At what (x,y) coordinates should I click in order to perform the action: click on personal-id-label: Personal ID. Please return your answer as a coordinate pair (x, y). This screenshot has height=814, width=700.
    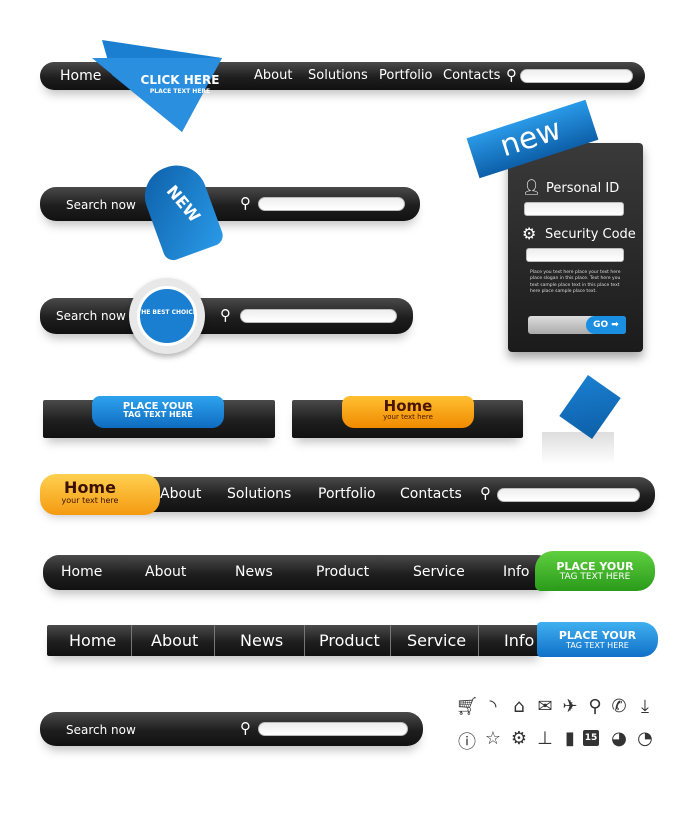
    Looking at the image, I should click on (583, 188).